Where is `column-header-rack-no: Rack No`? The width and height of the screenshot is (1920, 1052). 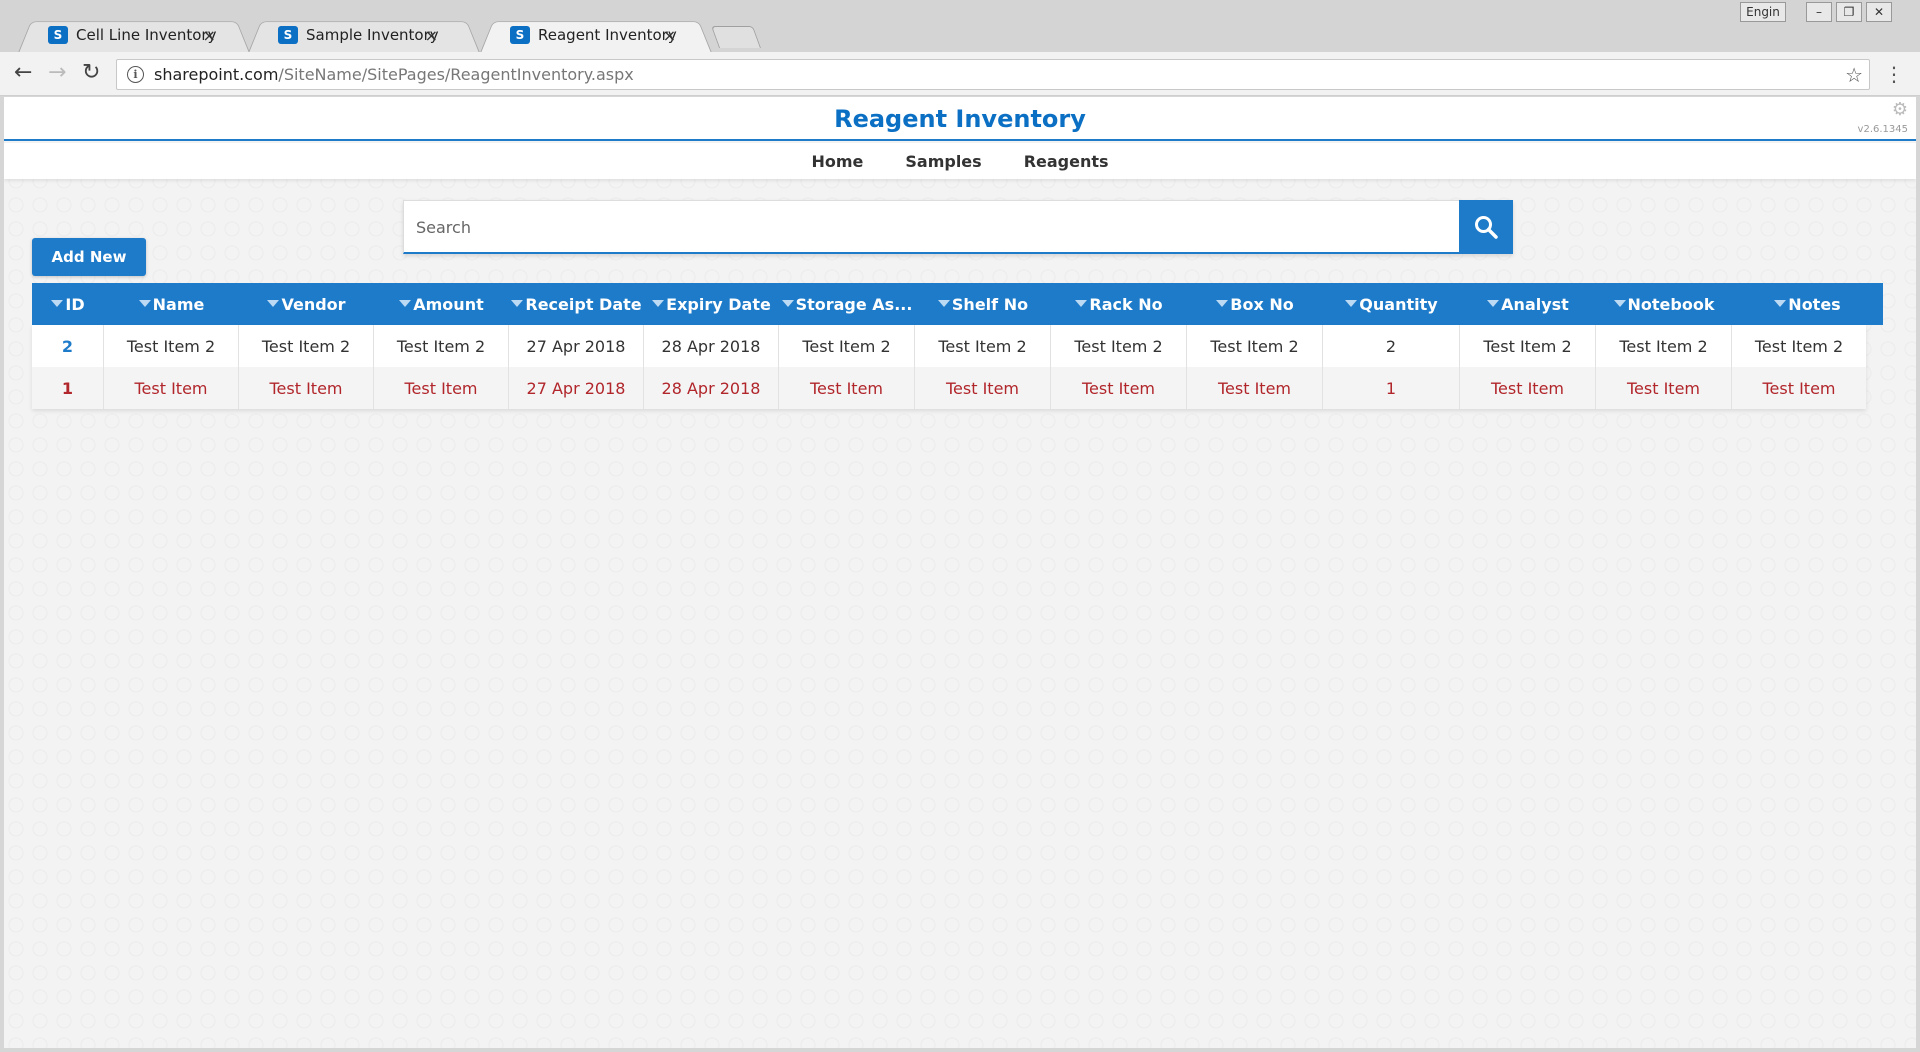
column-header-rack-no: Rack No is located at coordinates (1119, 304).